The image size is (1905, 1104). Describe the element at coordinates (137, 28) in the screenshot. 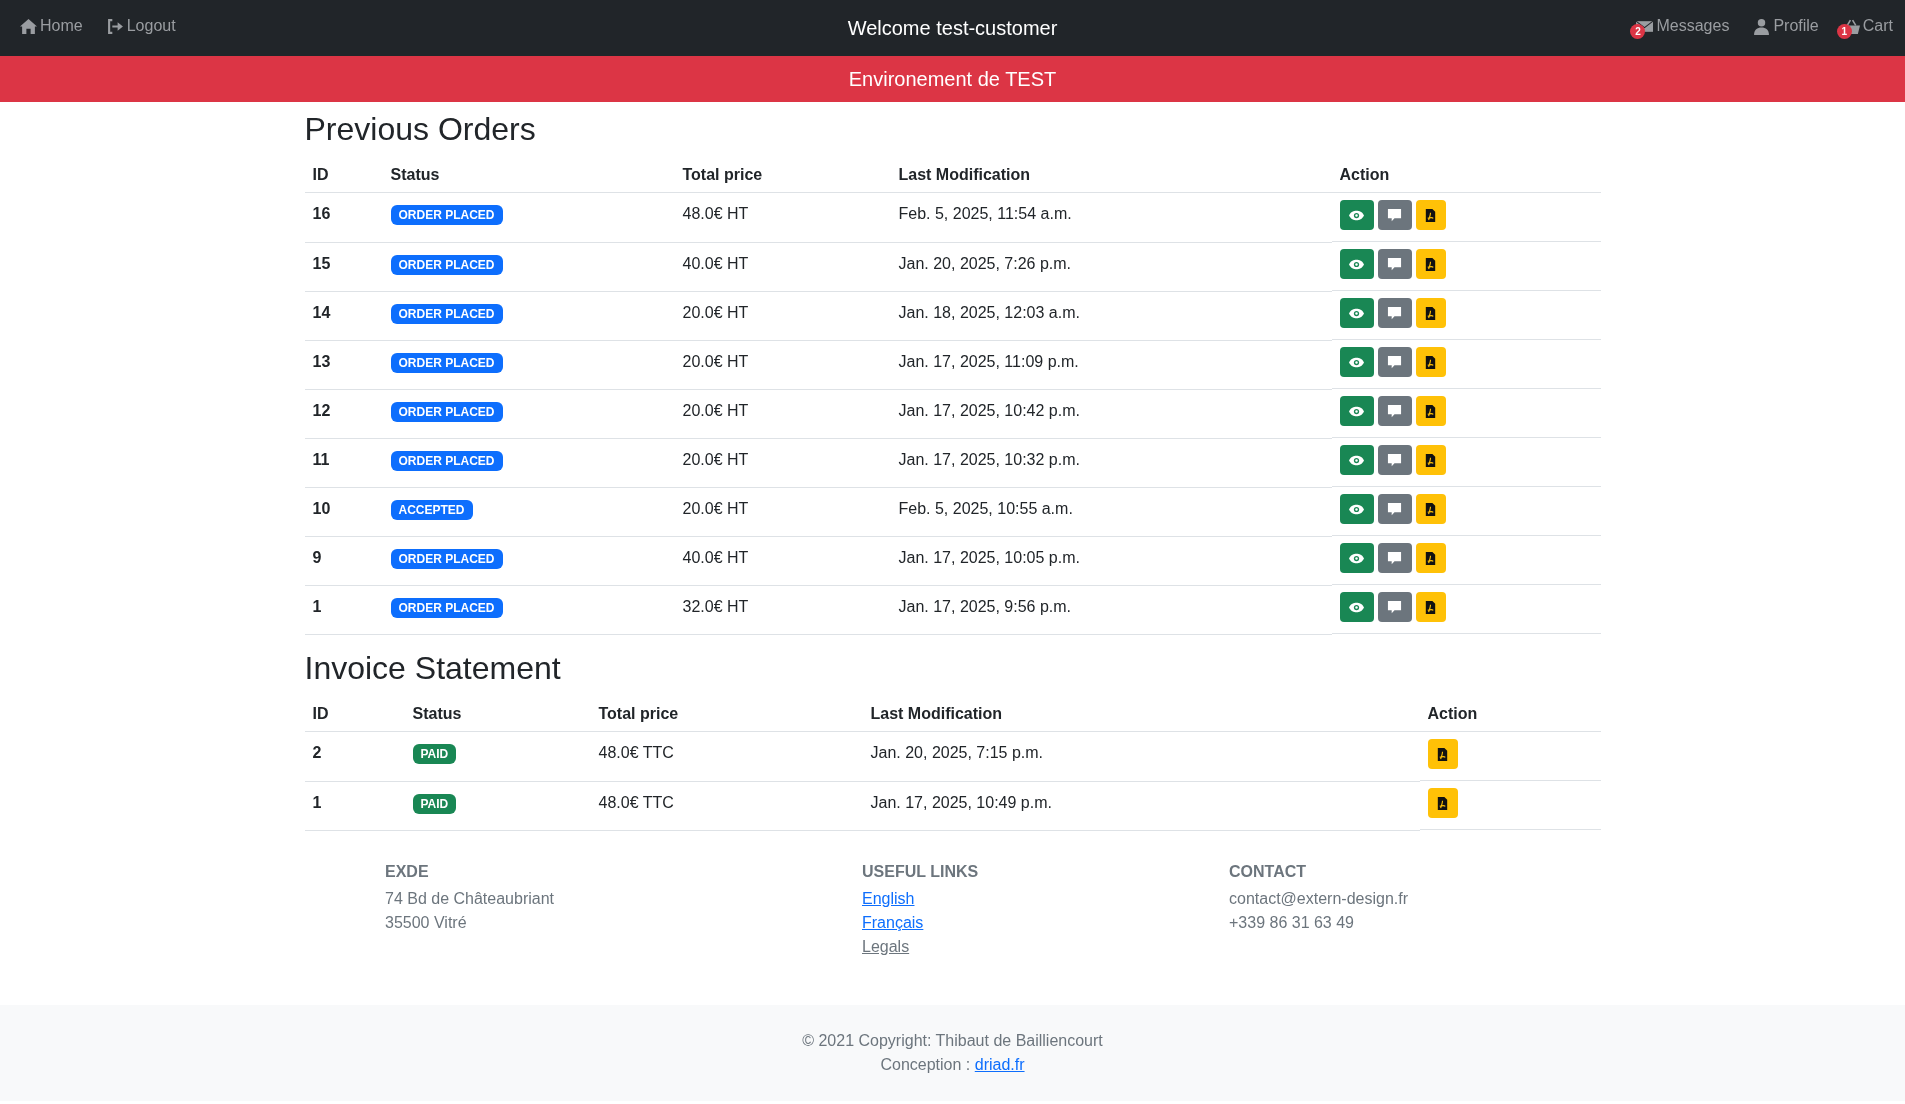

I see `nav-link: Logout` at that location.